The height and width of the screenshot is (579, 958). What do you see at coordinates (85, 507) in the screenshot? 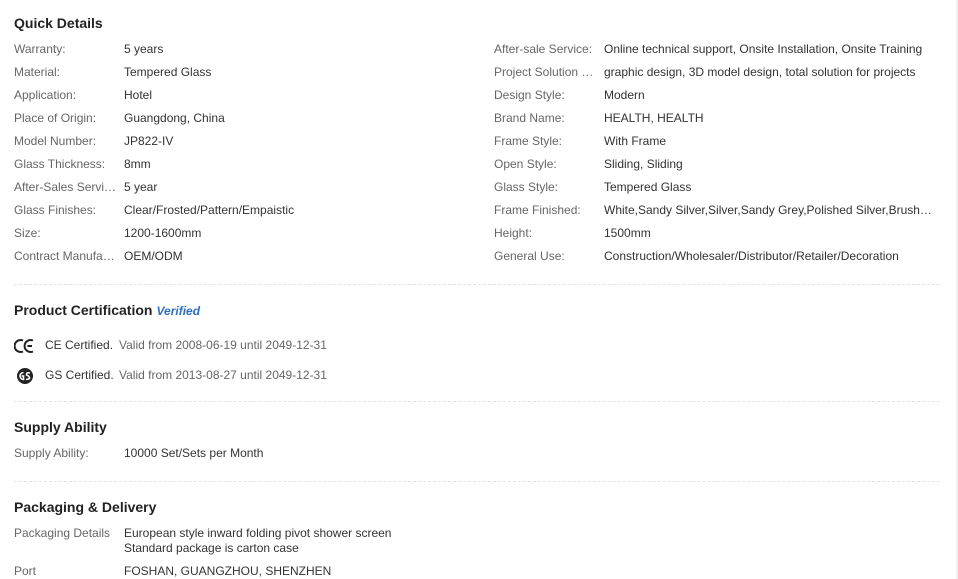
I see `packaging-delivery-title: Packaging & Delivery` at bounding box center [85, 507].